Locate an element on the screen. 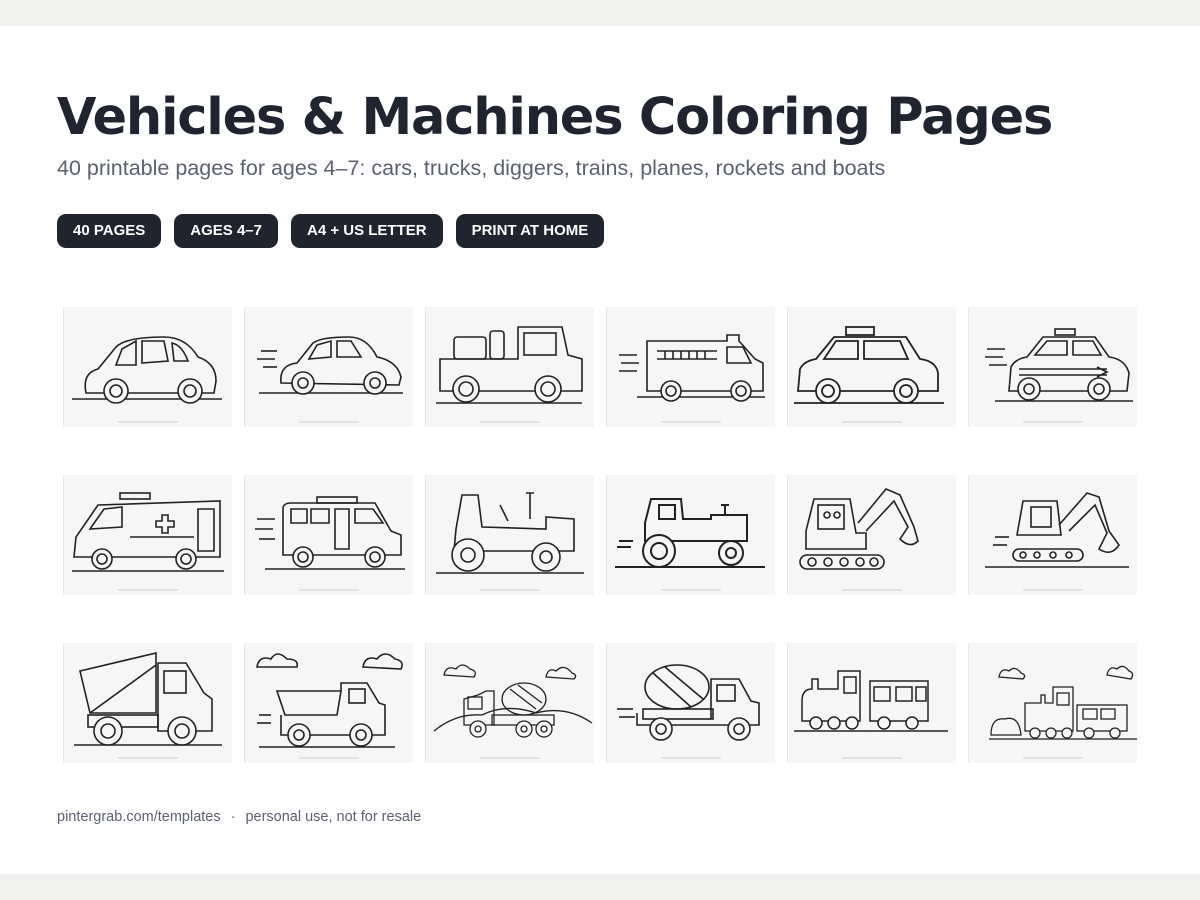  fire-truck-icon is located at coordinates (692, 368).